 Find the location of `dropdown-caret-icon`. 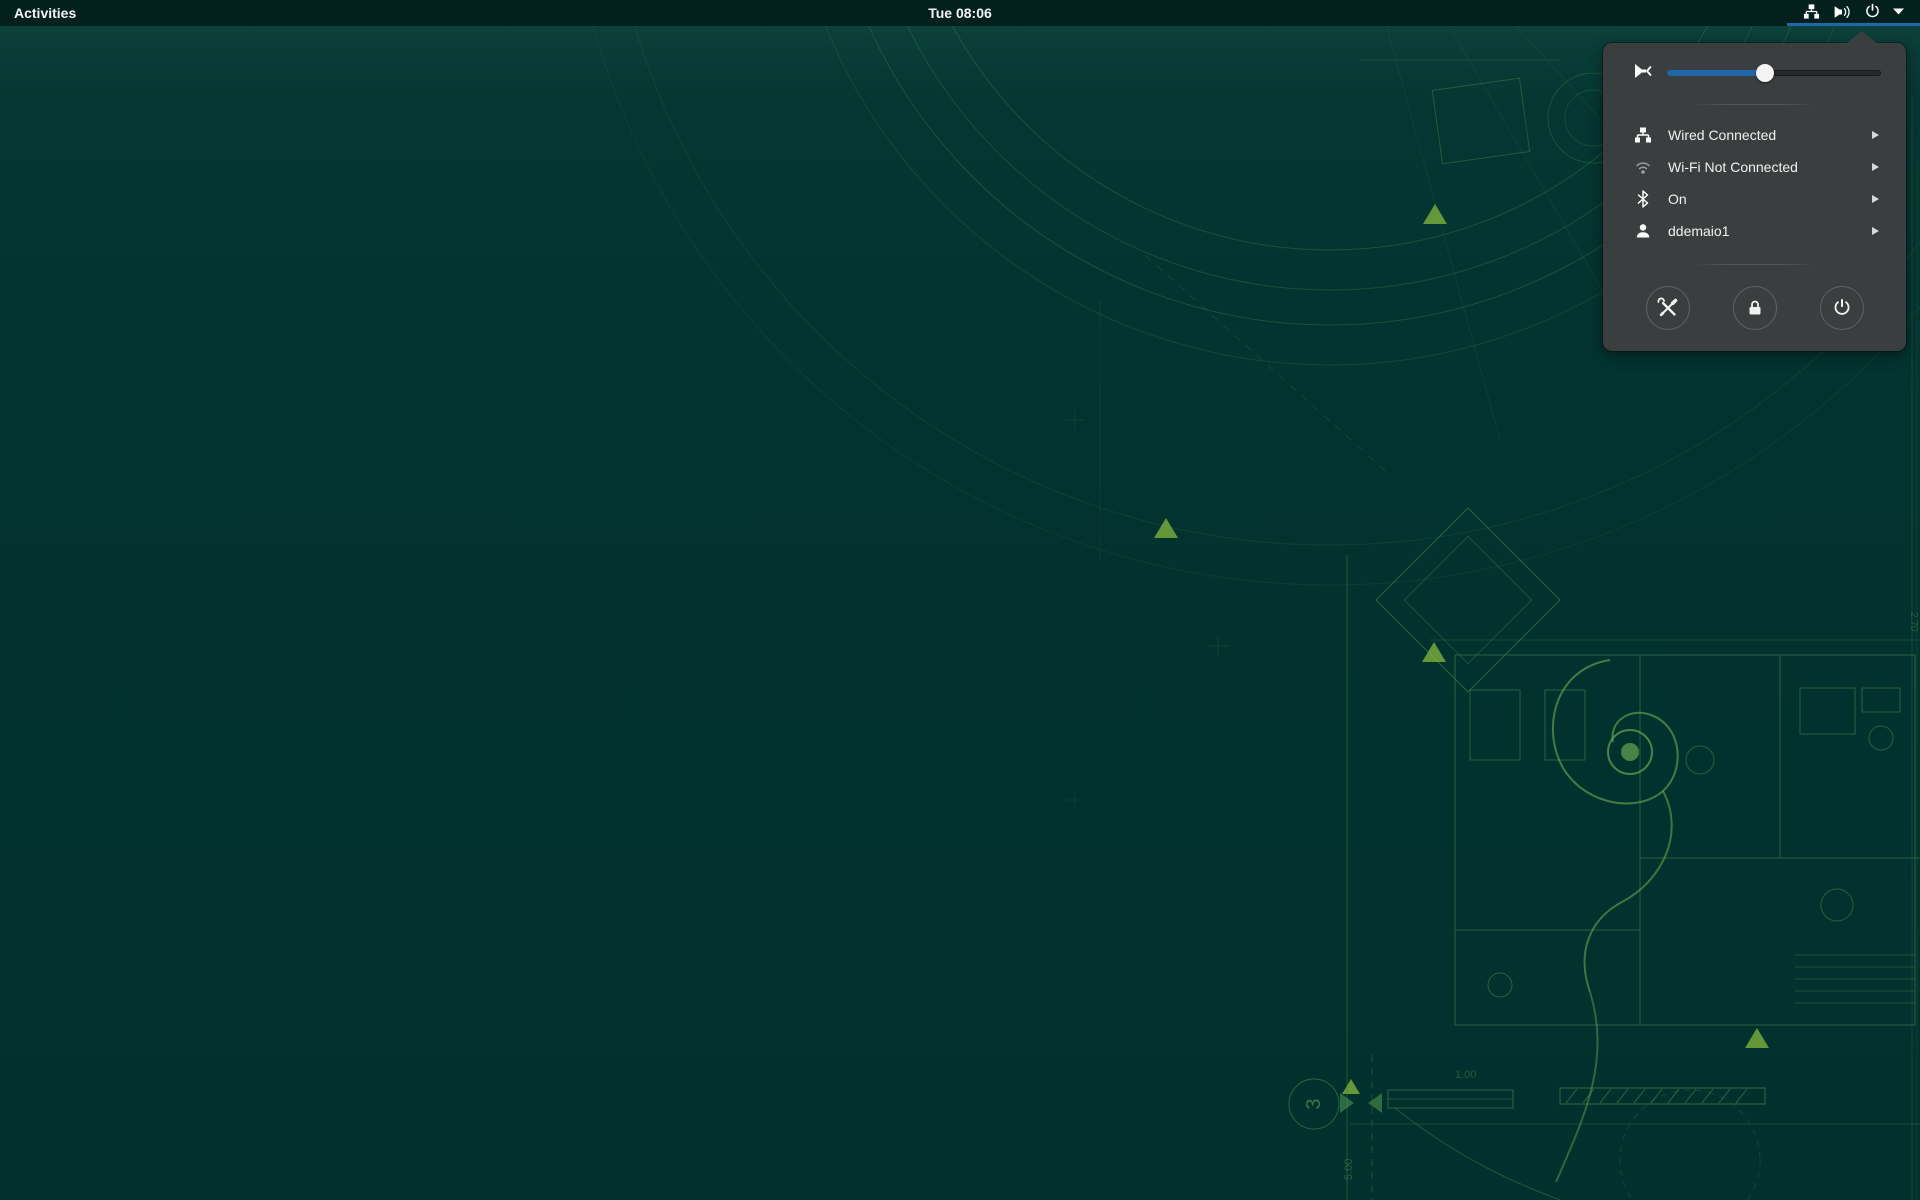

dropdown-caret-icon is located at coordinates (1898, 11).